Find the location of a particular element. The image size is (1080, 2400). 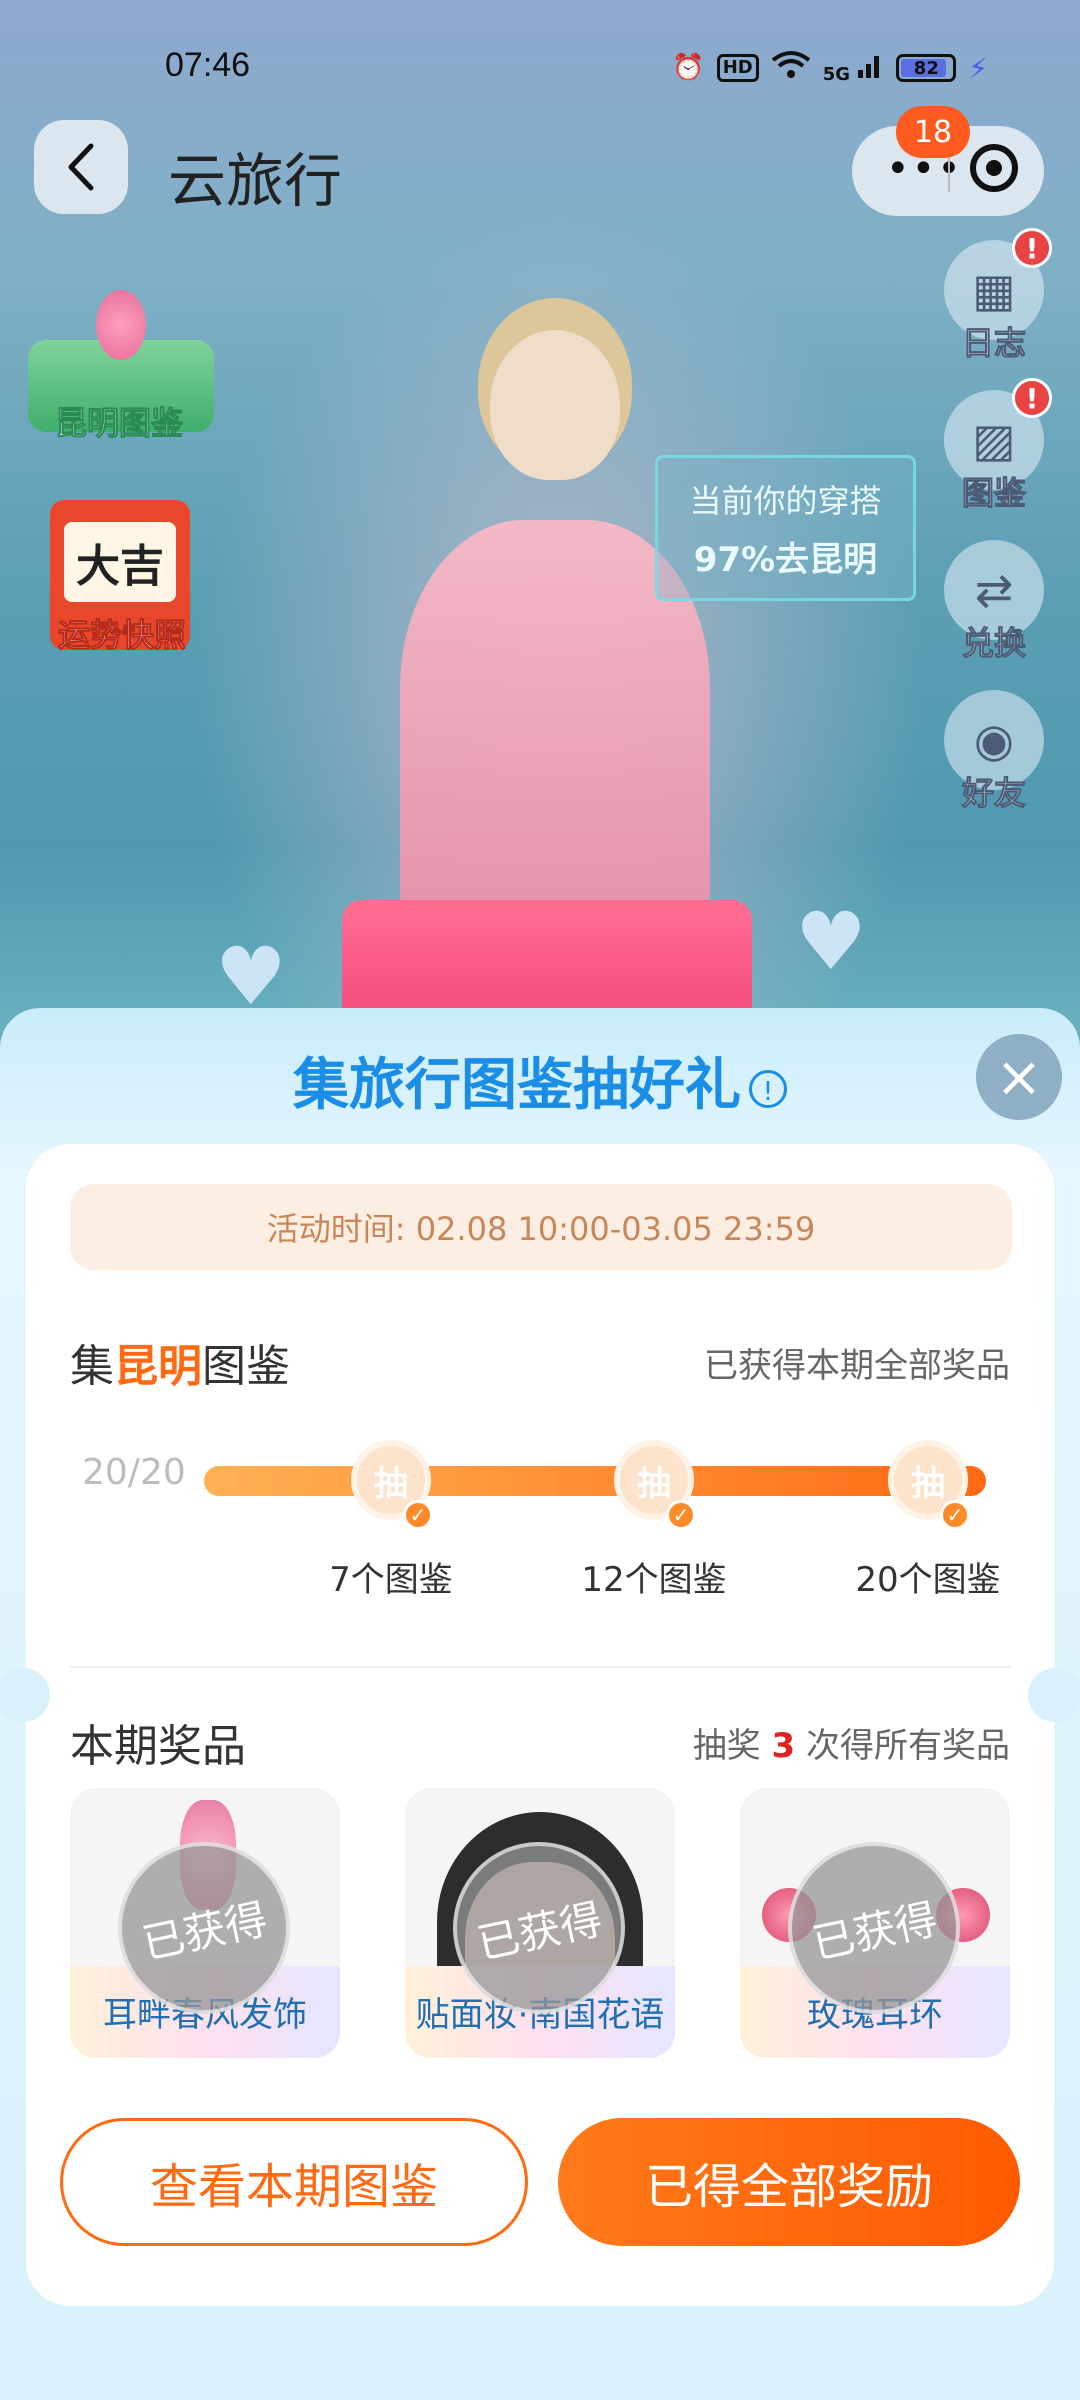

close-button: × is located at coordinates (1019, 1077).